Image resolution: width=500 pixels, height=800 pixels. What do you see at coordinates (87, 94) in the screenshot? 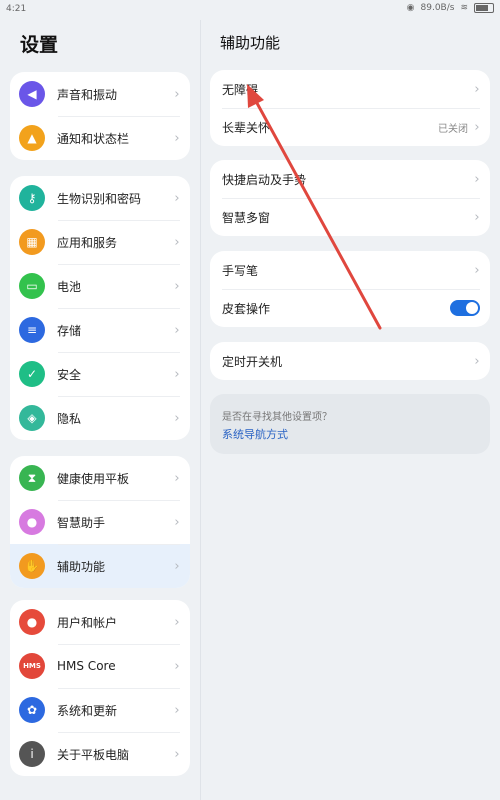
I see `settings-item-label: 声音和振动` at bounding box center [87, 94].